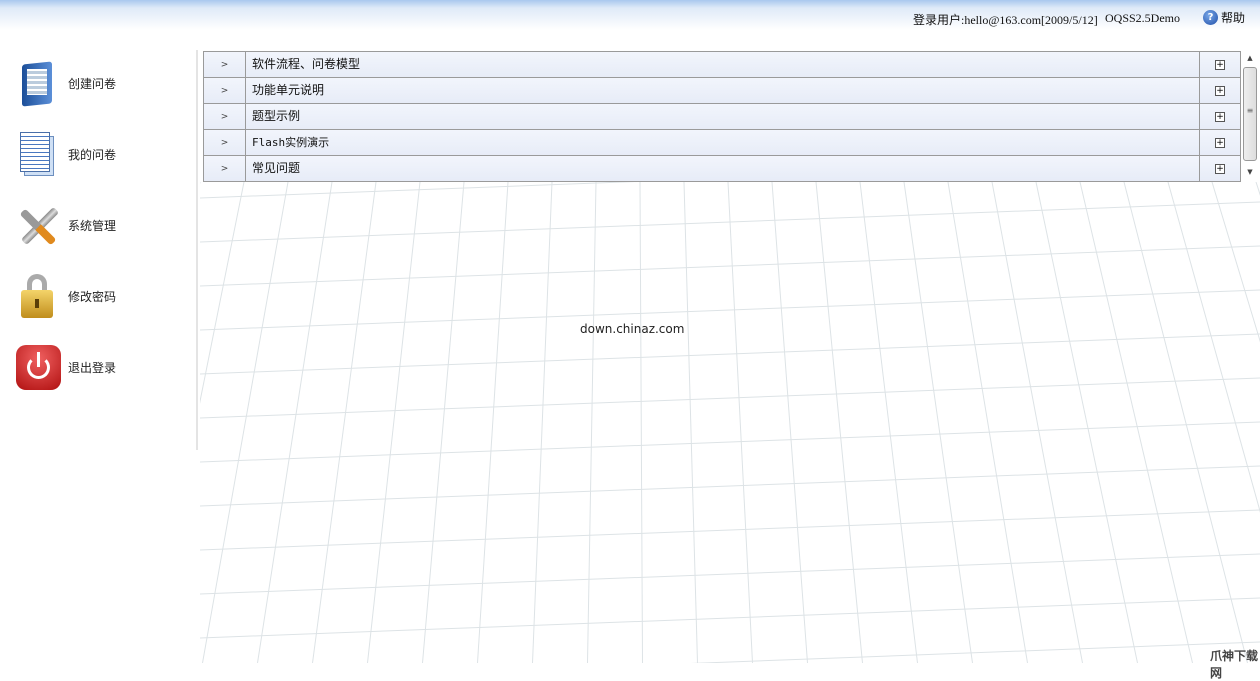 The width and height of the screenshot is (1260, 681). I want to click on sidebar-item-label: 我的问卷, so click(92, 154).